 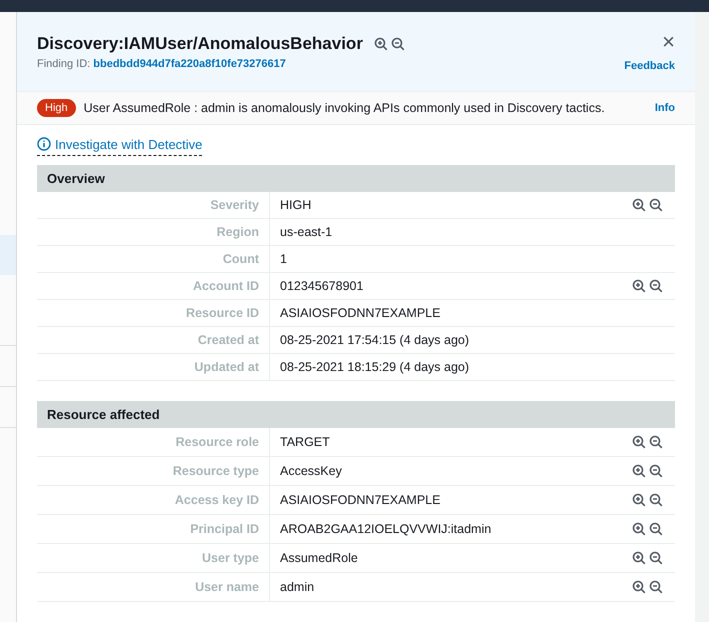 I want to click on finding-id-label: Finding ID:, so click(x=63, y=64).